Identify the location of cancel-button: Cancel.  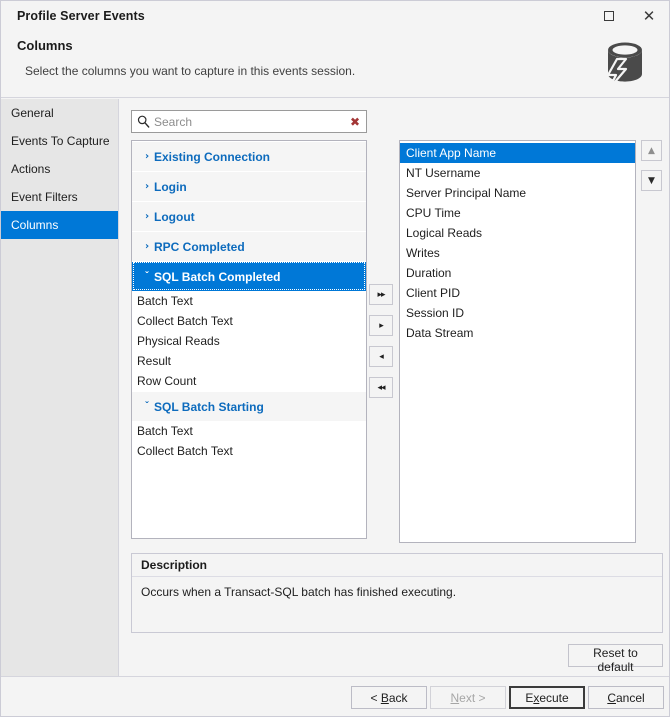
(626, 697).